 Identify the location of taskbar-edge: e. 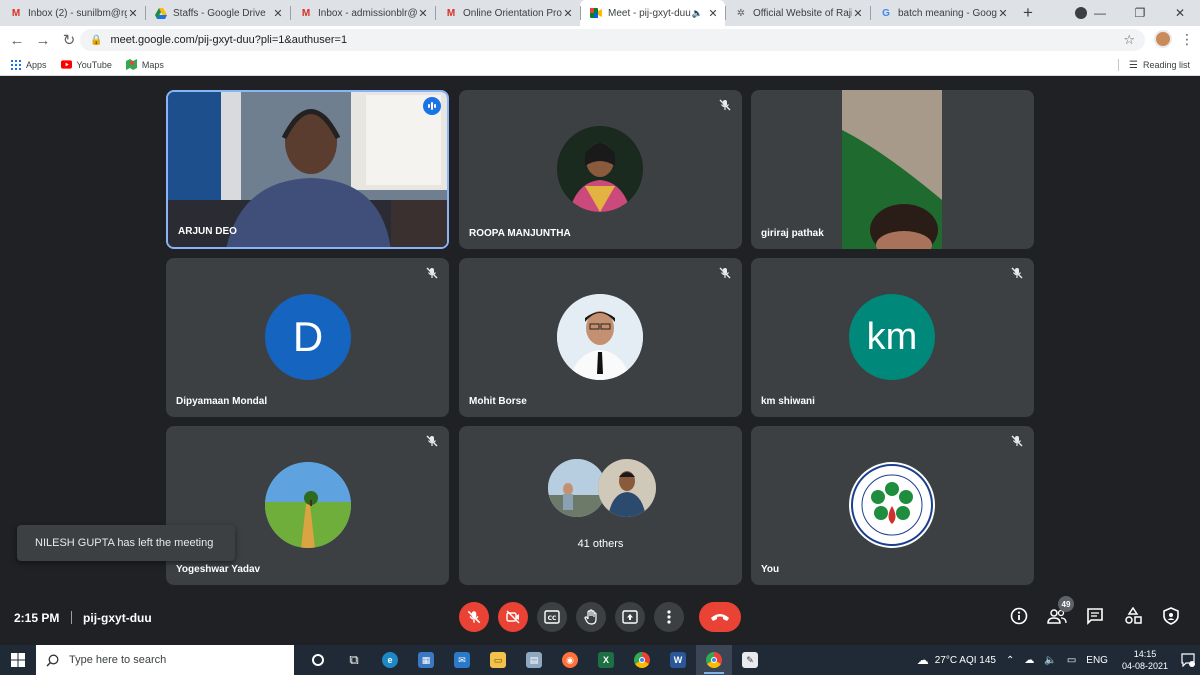
(390, 660).